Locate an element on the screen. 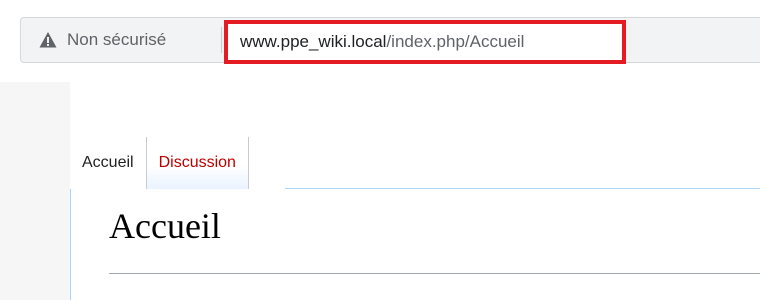 Image resolution: width=760 pixels, height=300 pixels. warning-triangle-icon is located at coordinates (48, 40).